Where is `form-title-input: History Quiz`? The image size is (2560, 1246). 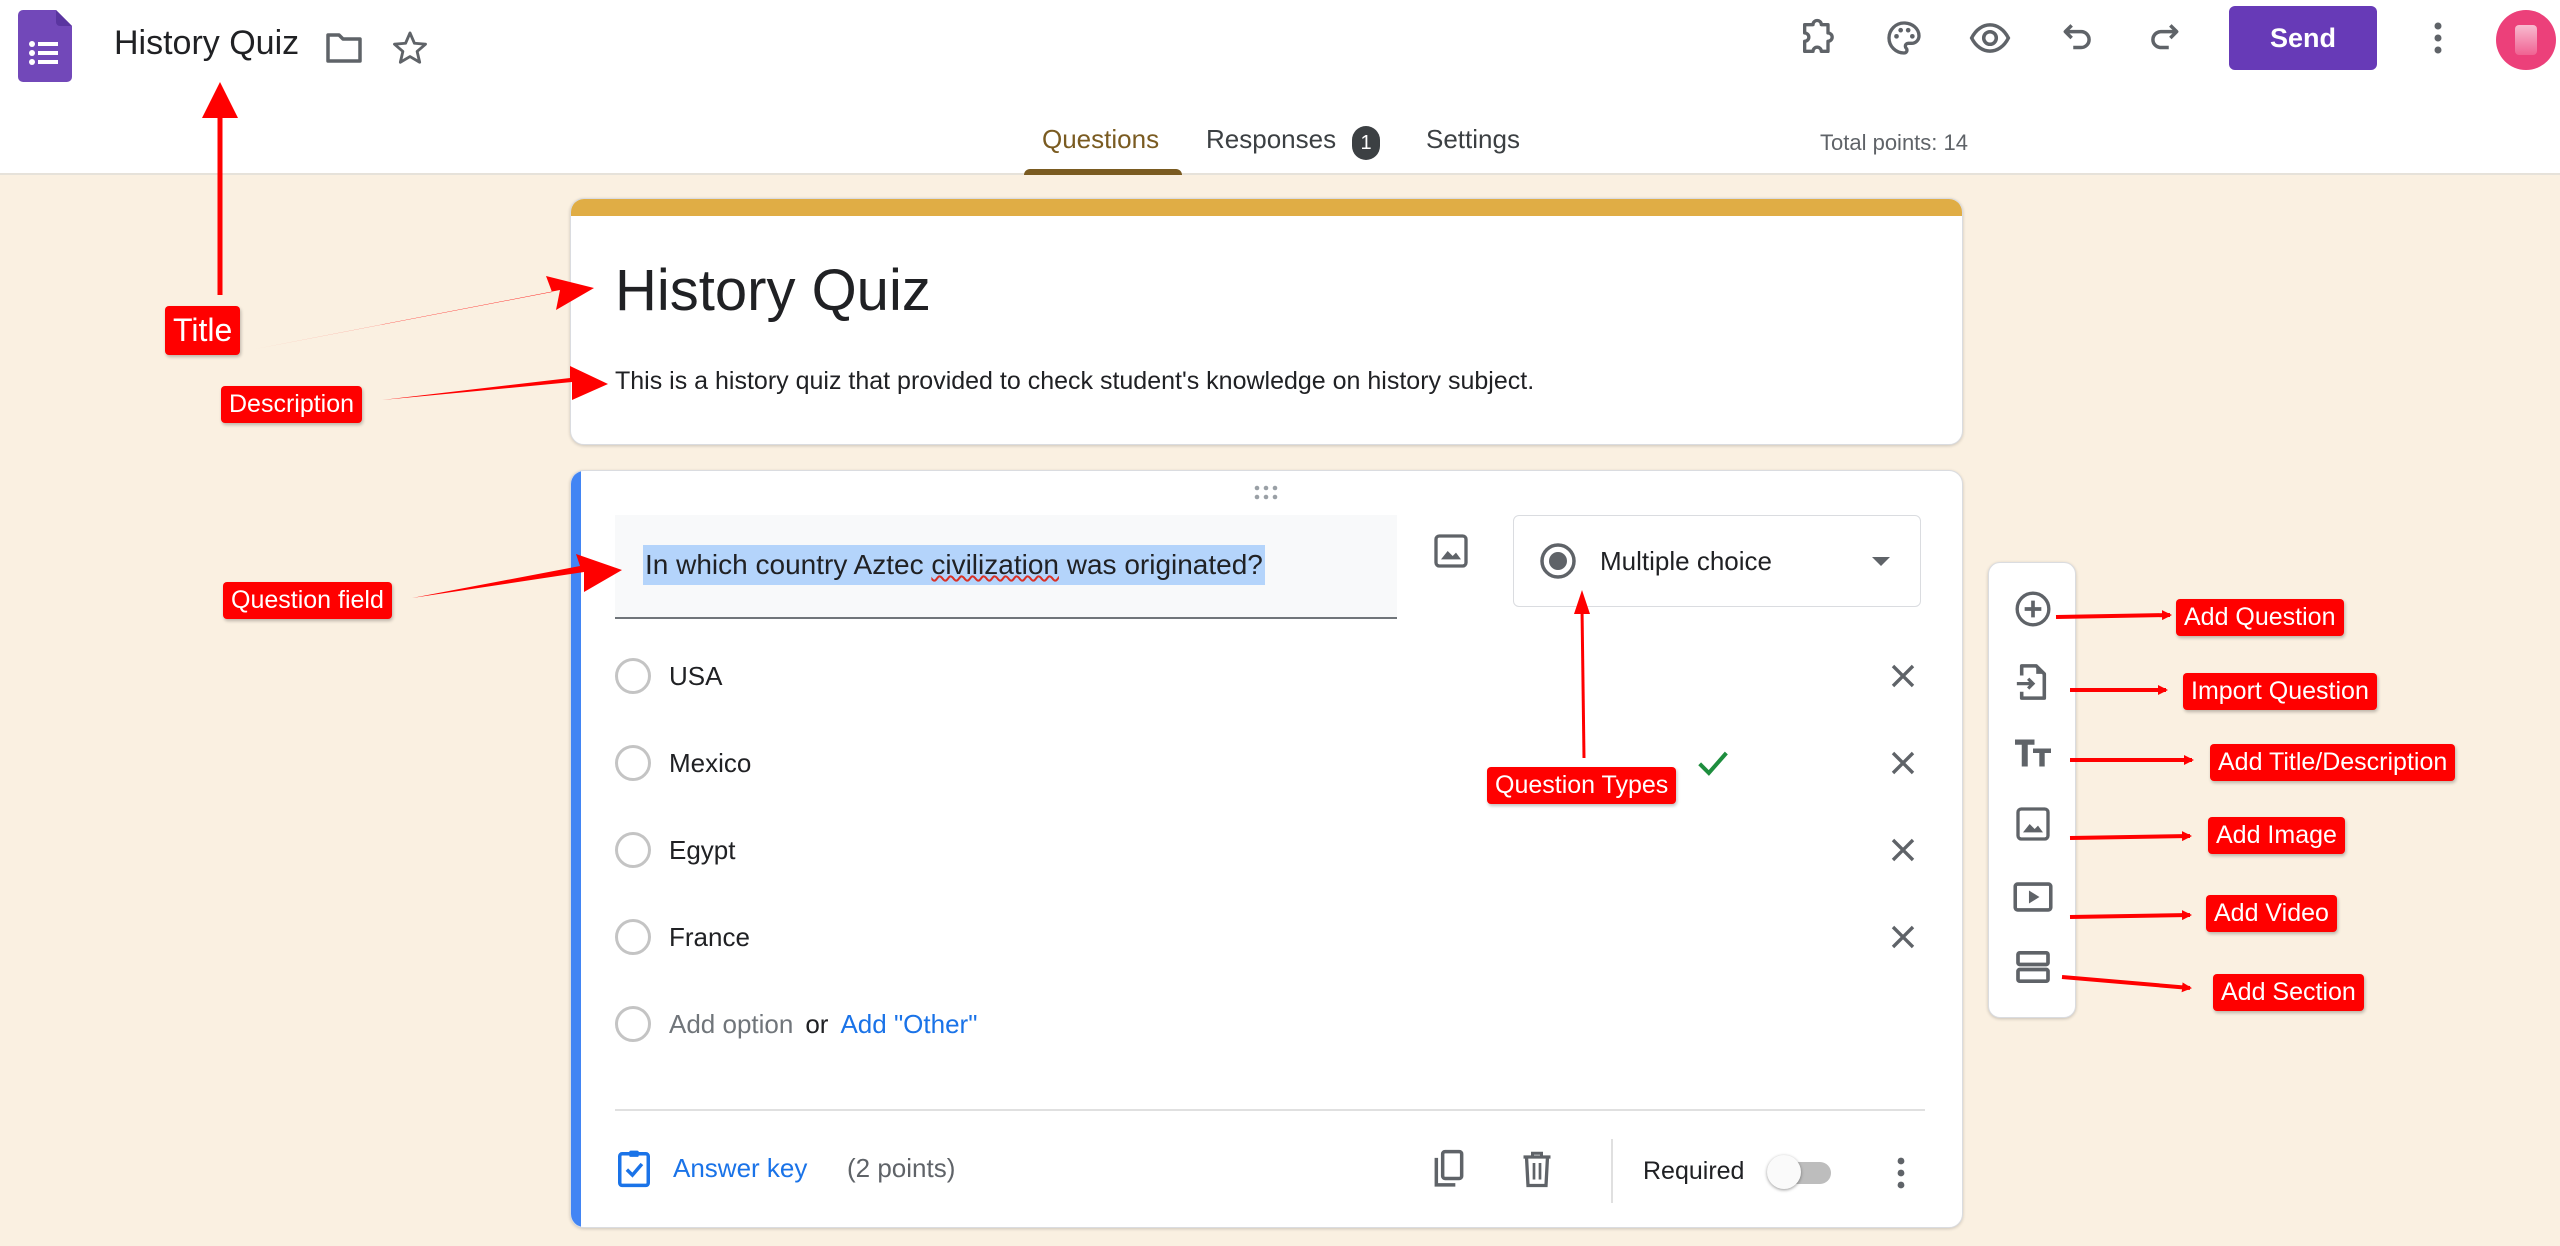 form-title-input: History Quiz is located at coordinates (773, 290).